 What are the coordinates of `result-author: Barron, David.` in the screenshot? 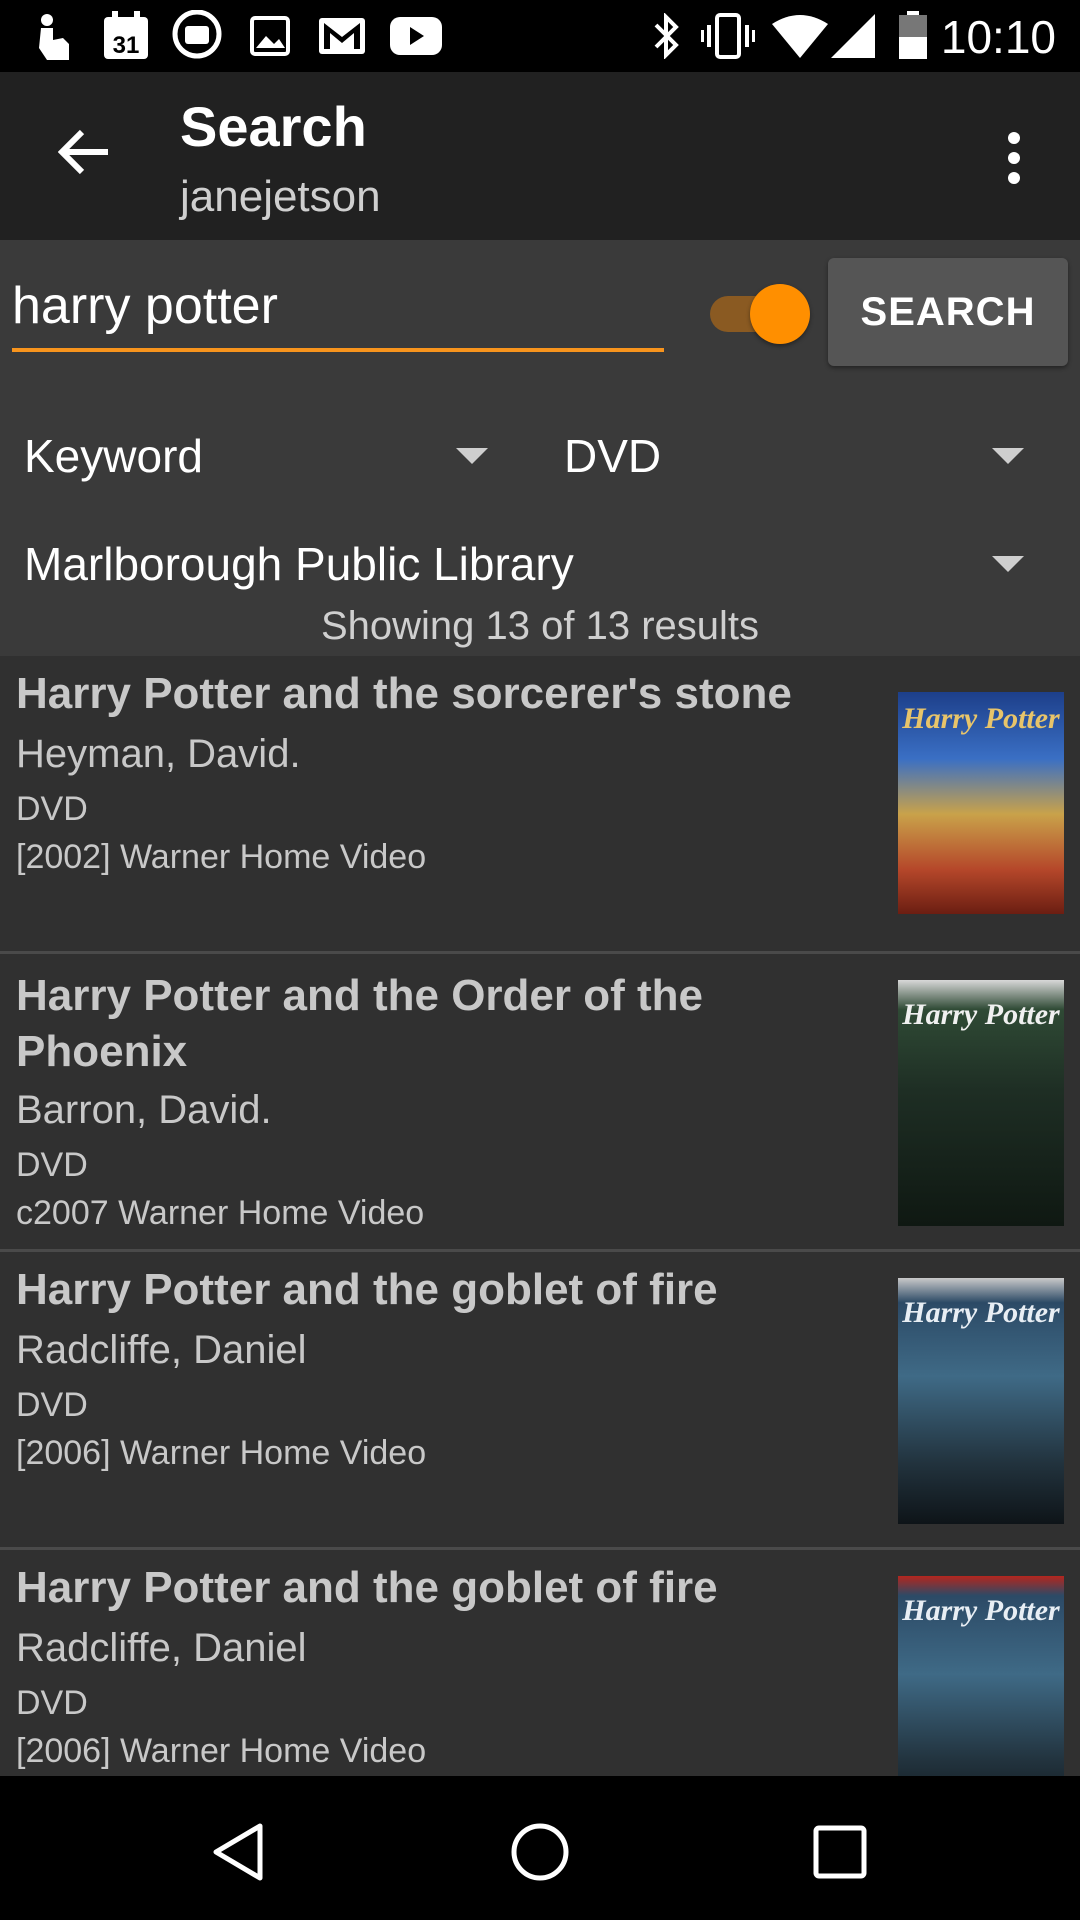 It's located at (144, 1110).